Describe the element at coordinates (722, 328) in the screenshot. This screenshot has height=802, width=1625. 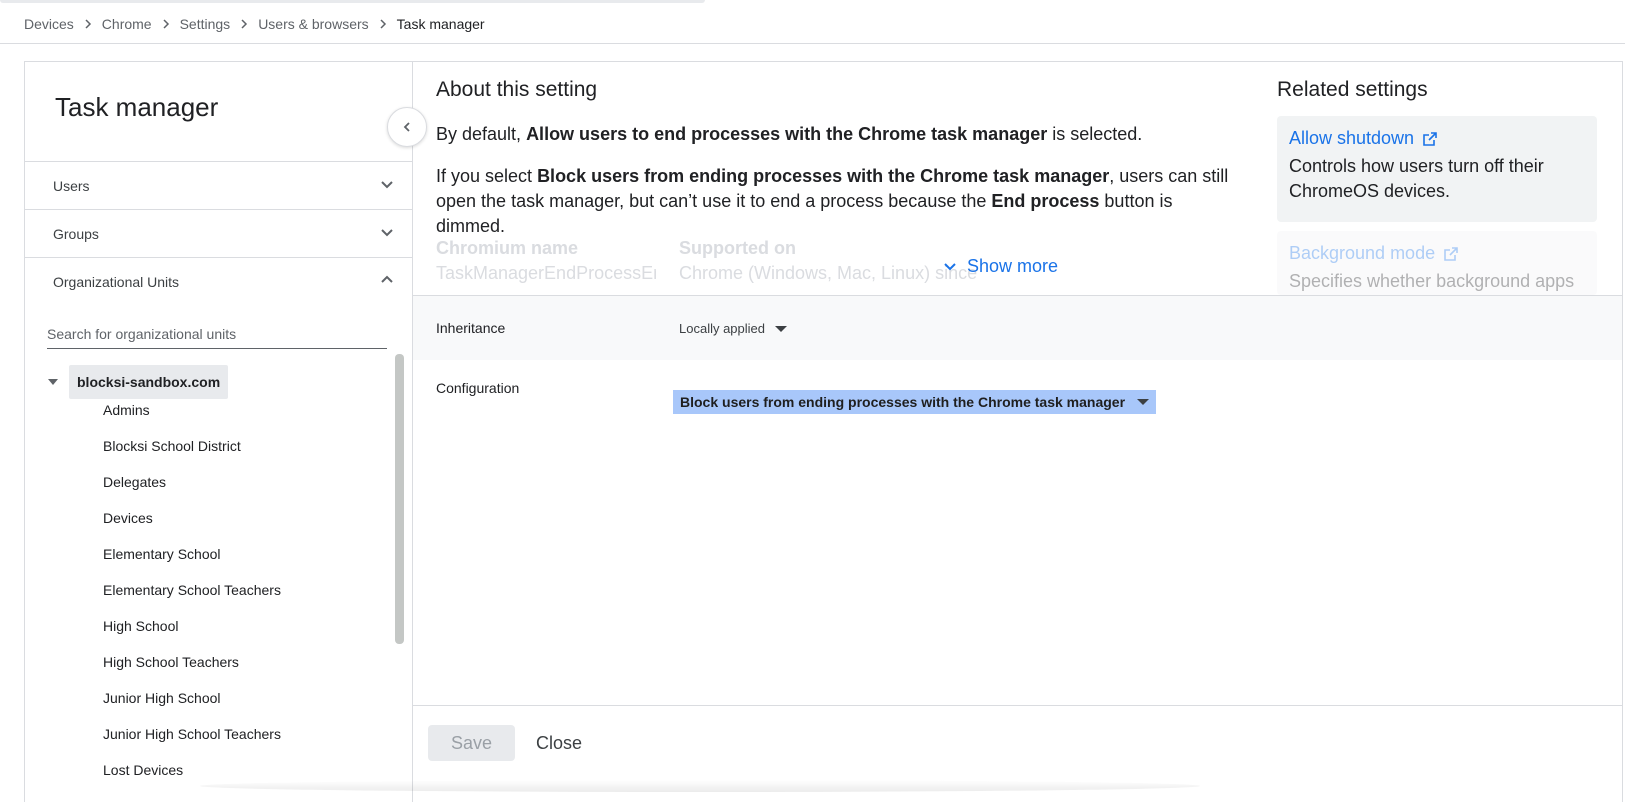
I see `inheritance-value: Locally applied` at that location.